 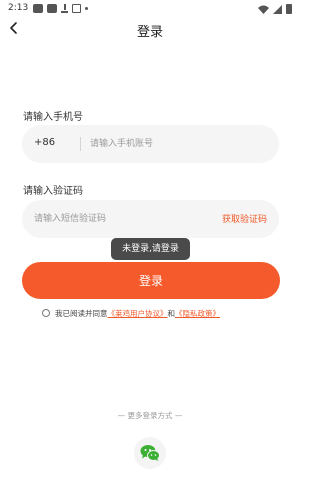 I want to click on toast-message: 未登录,请登录, so click(x=150, y=249).